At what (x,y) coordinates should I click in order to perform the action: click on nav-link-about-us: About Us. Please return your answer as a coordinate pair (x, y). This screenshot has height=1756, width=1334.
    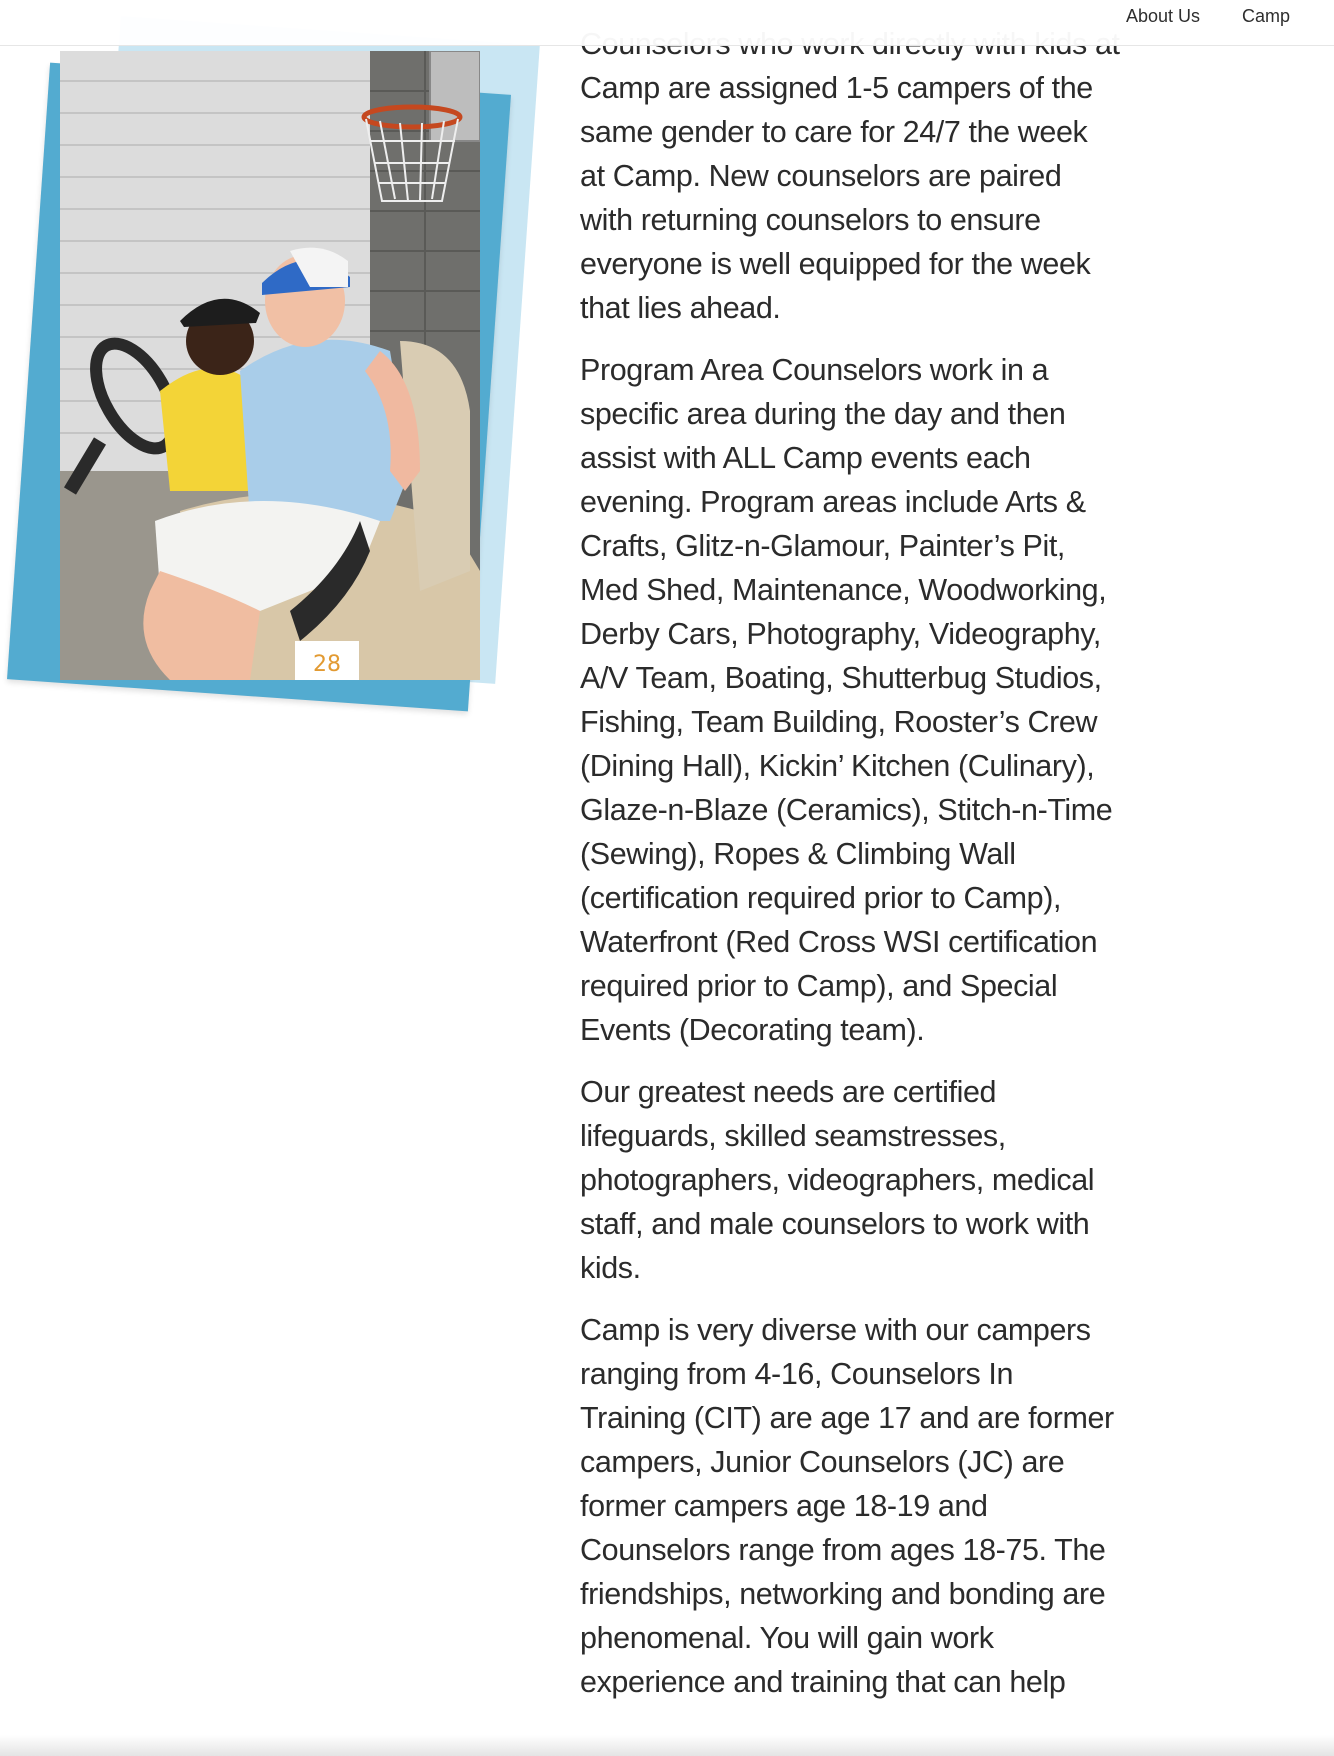
    Looking at the image, I should click on (1163, 16).